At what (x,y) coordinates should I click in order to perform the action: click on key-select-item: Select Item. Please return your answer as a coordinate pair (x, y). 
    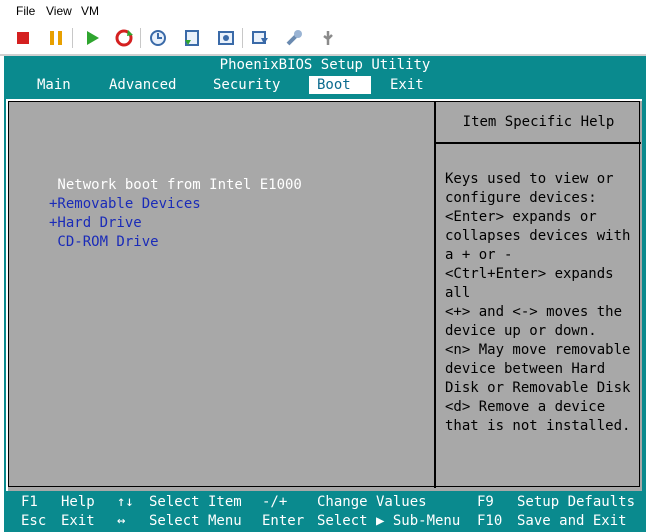
    Looking at the image, I should click on (195, 502).